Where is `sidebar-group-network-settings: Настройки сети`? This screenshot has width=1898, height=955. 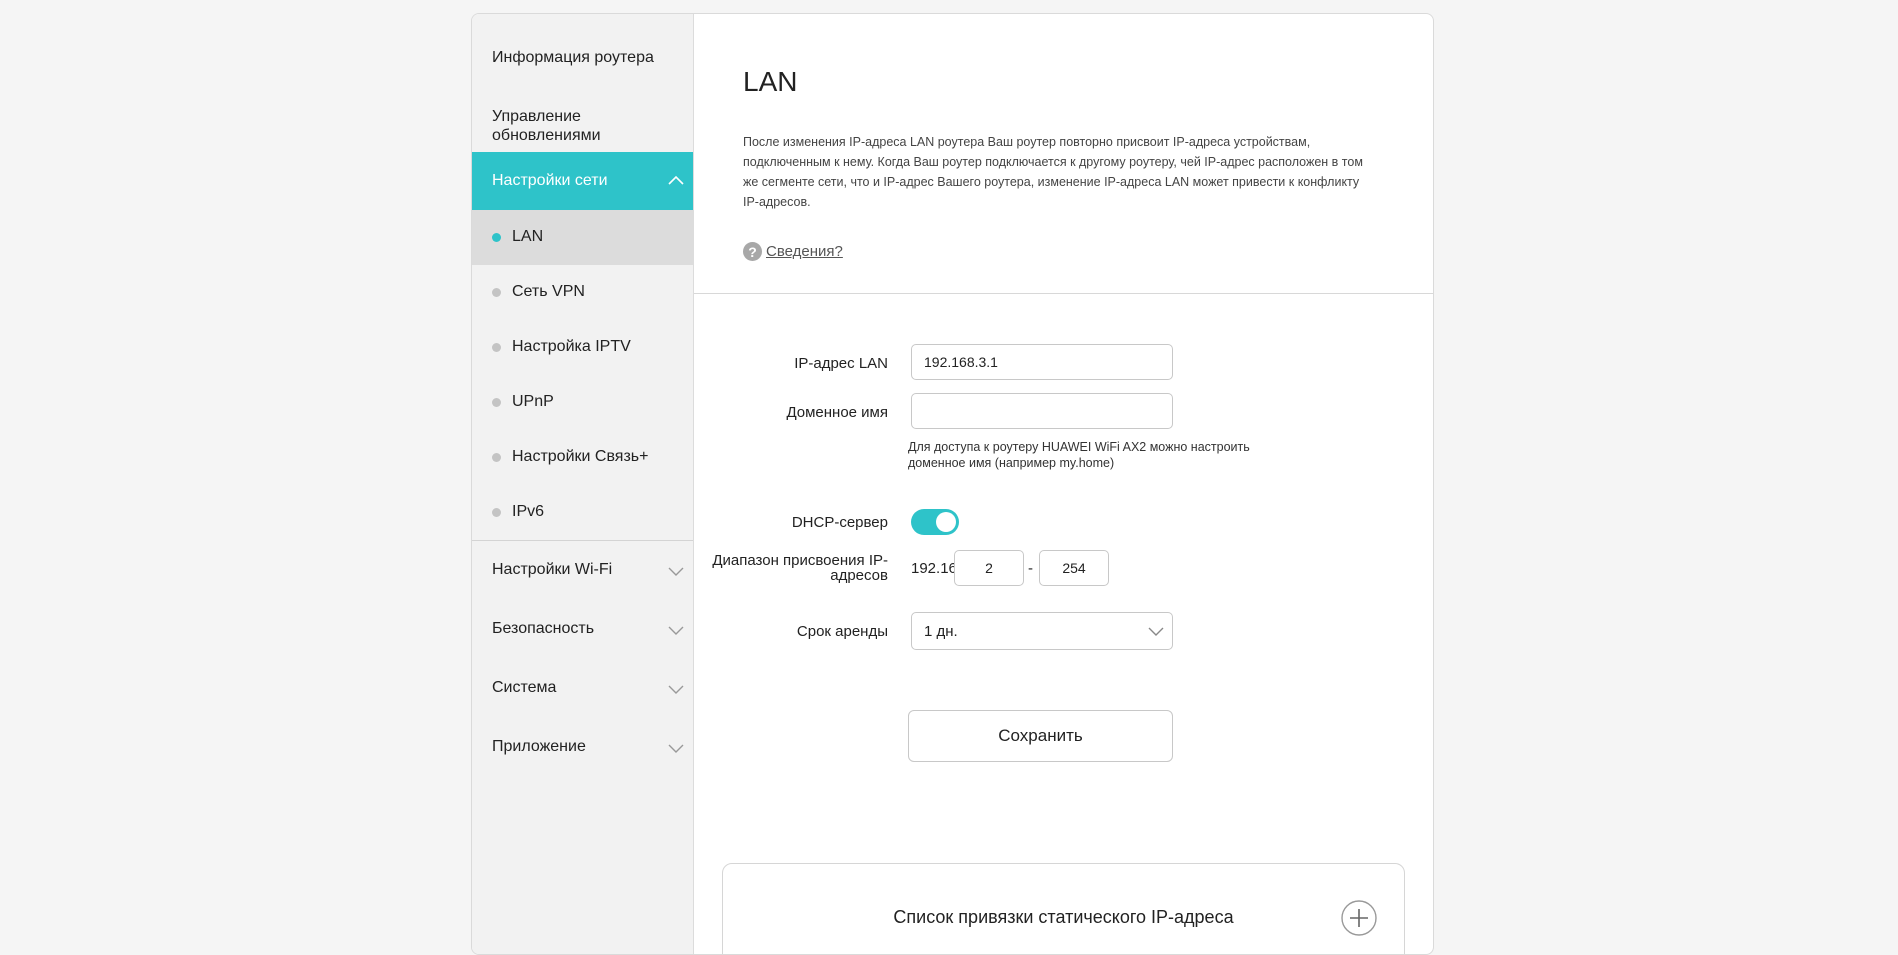 sidebar-group-network-settings: Настройки сети is located at coordinates (582, 181).